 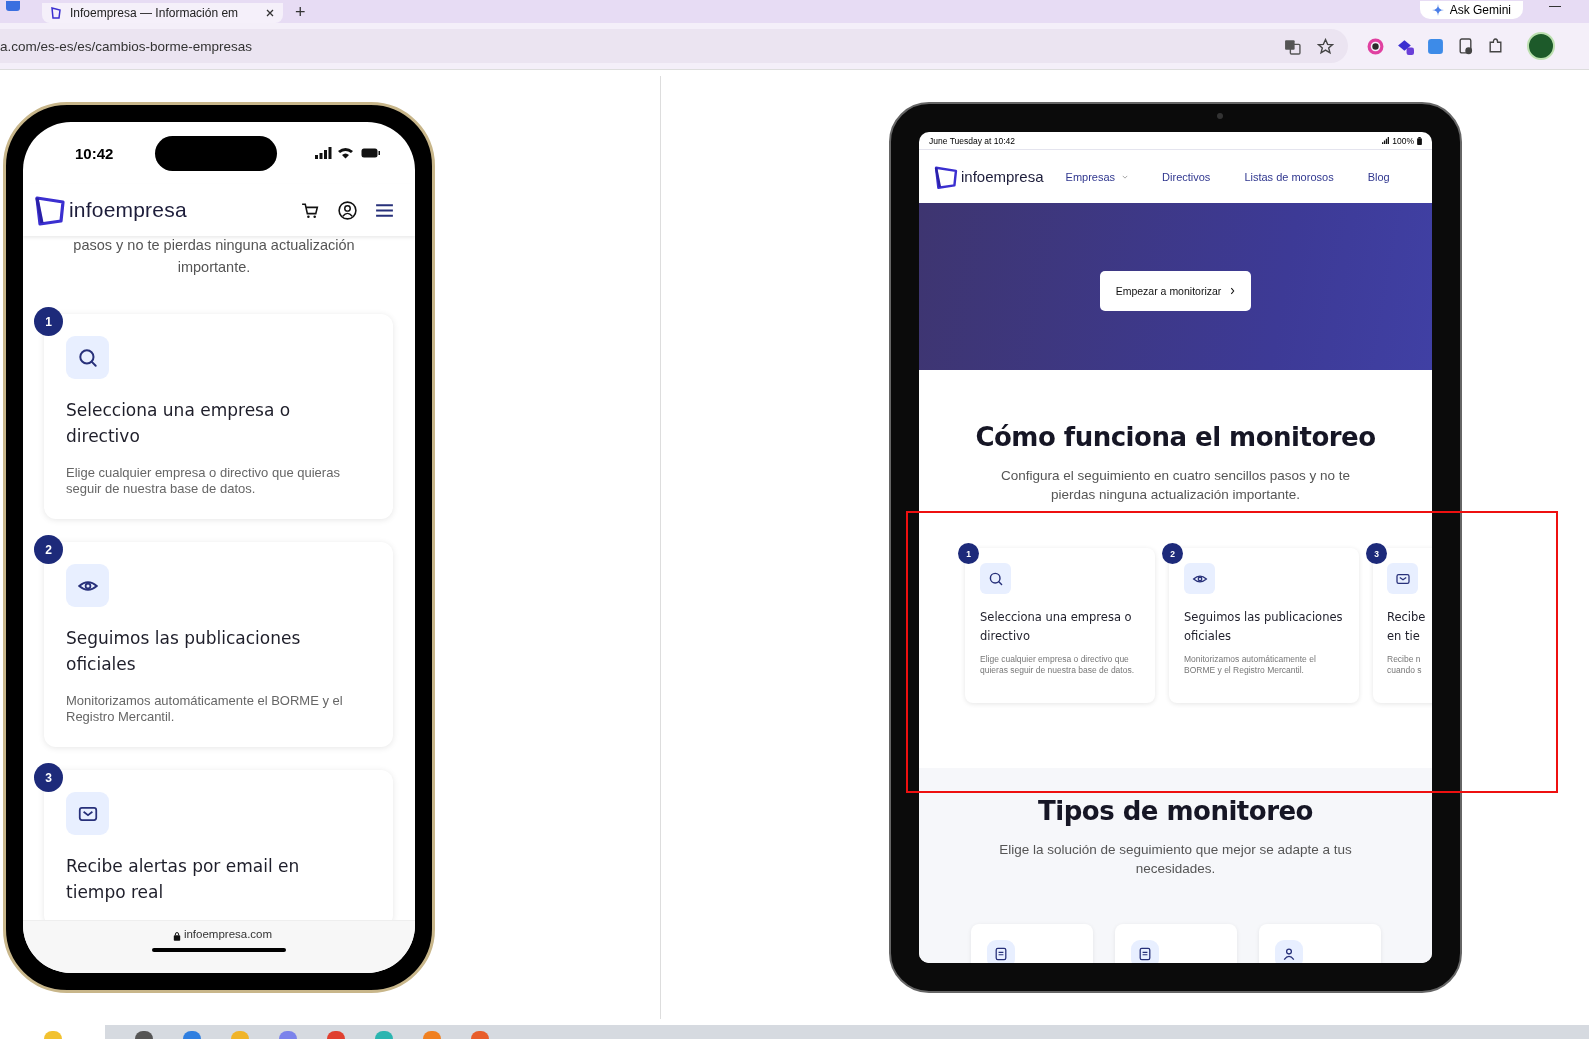 I want to click on puzzle-icon, so click(x=1495, y=46).